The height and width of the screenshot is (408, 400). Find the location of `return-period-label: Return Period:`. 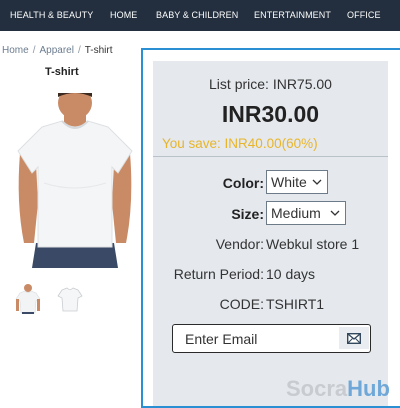

return-period-label: Return Period: is located at coordinates (218, 274).